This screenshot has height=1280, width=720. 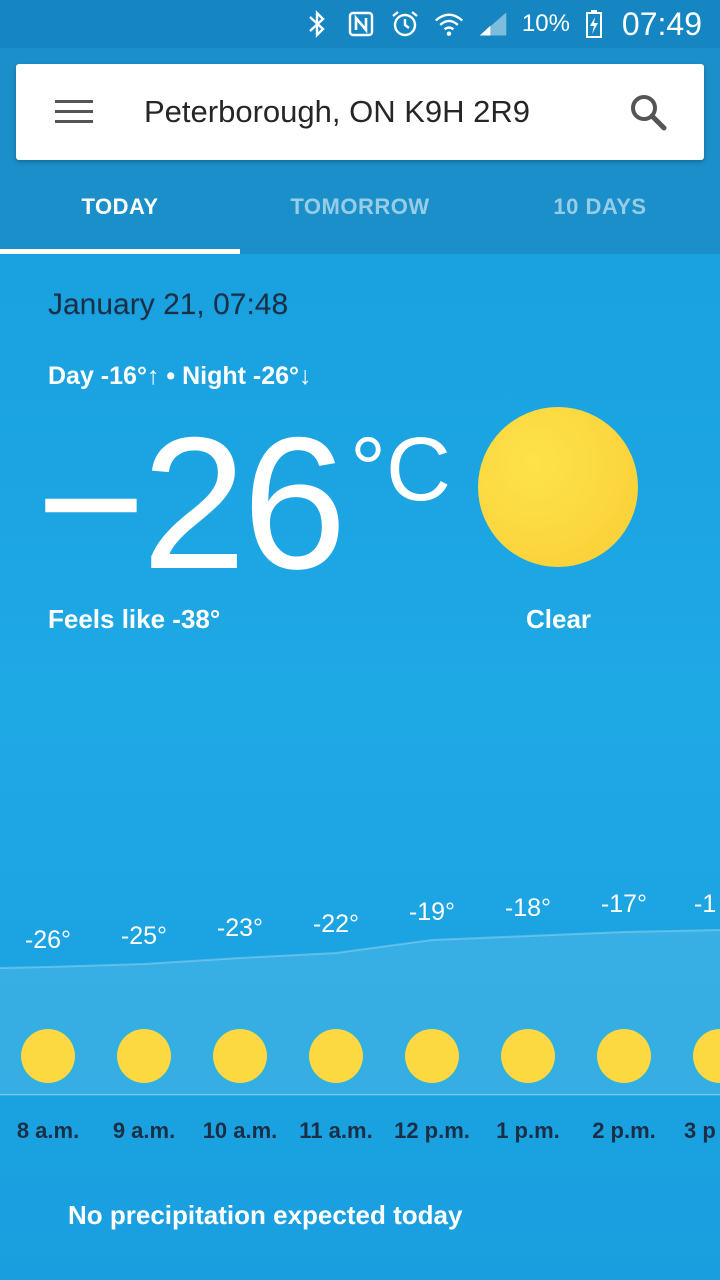 I want to click on precipitation-message: No precipitation expected today, so click(x=265, y=1215).